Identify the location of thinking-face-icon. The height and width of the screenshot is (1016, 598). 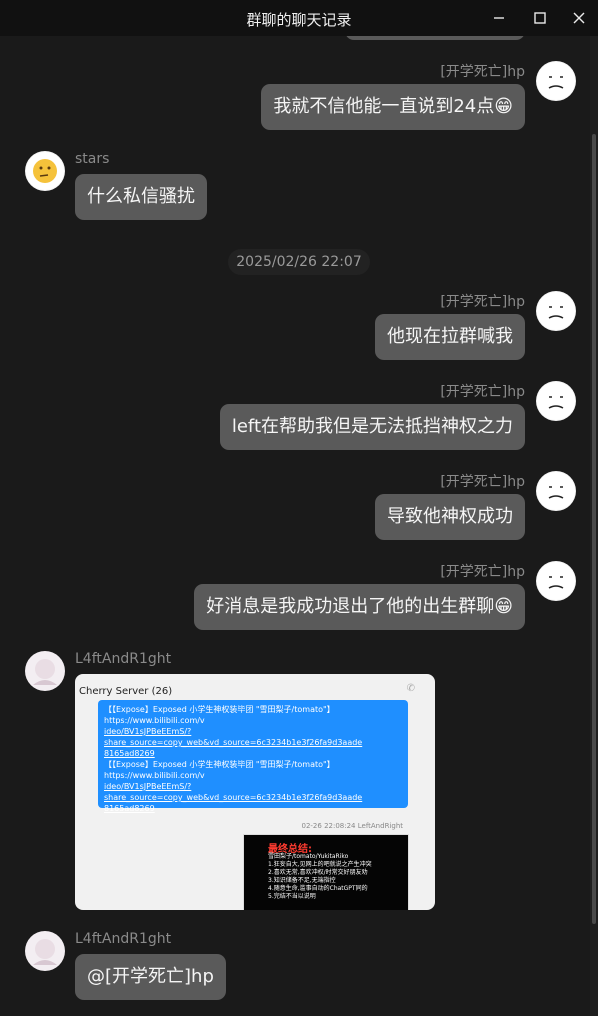
(45, 171).